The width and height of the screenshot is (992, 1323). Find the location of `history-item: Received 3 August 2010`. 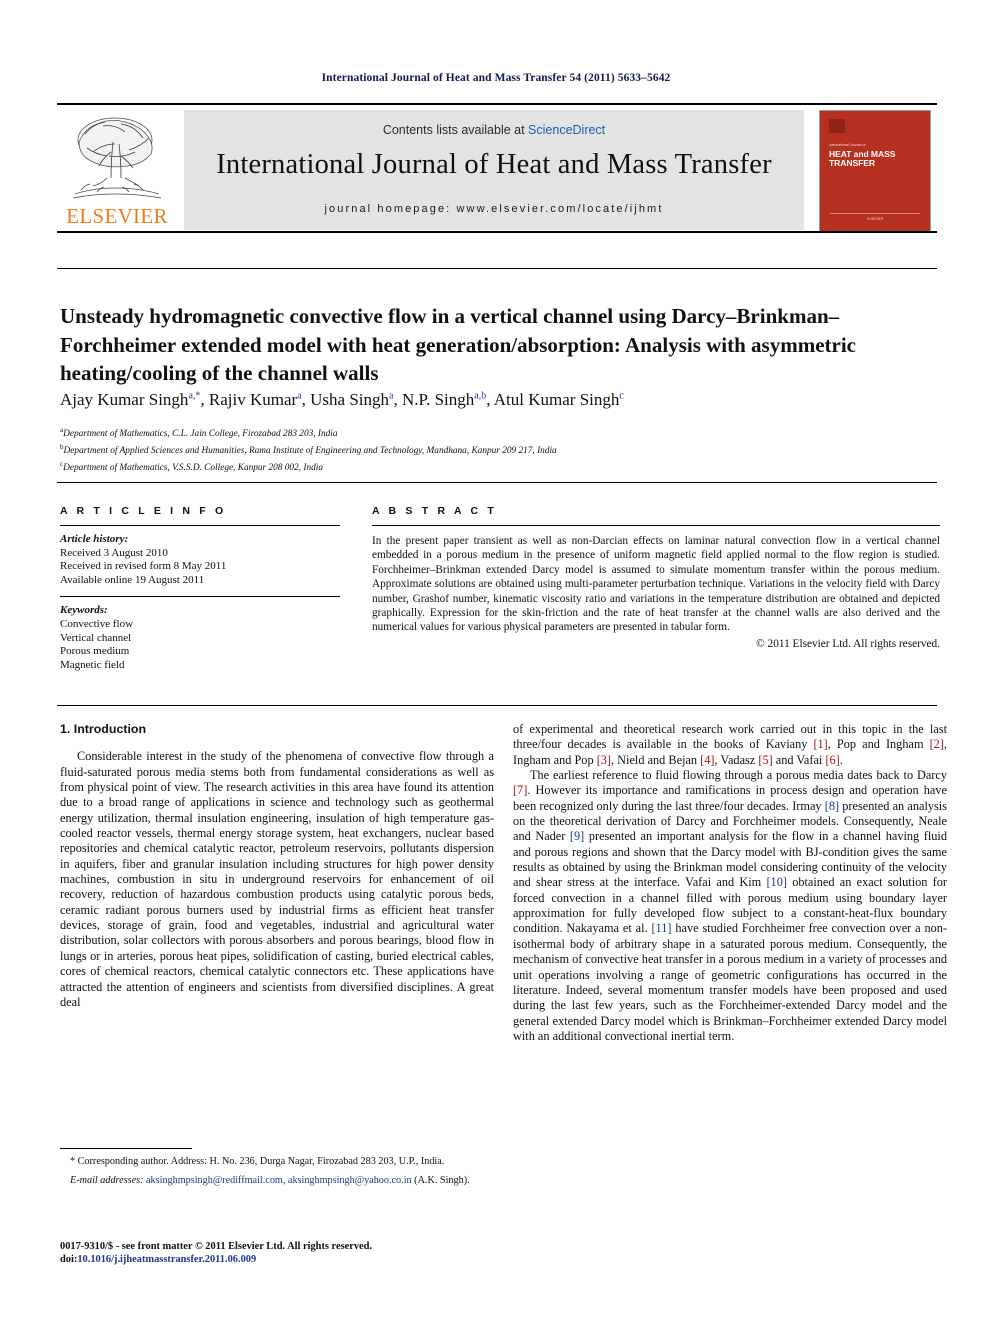

history-item: Received 3 August 2010 is located at coordinates (114, 552).